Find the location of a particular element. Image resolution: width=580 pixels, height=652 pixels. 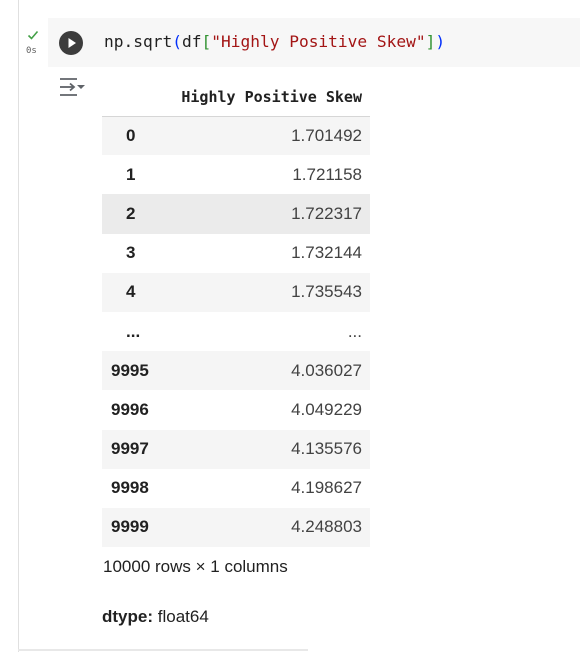

run-play-icon is located at coordinates (72, 43).